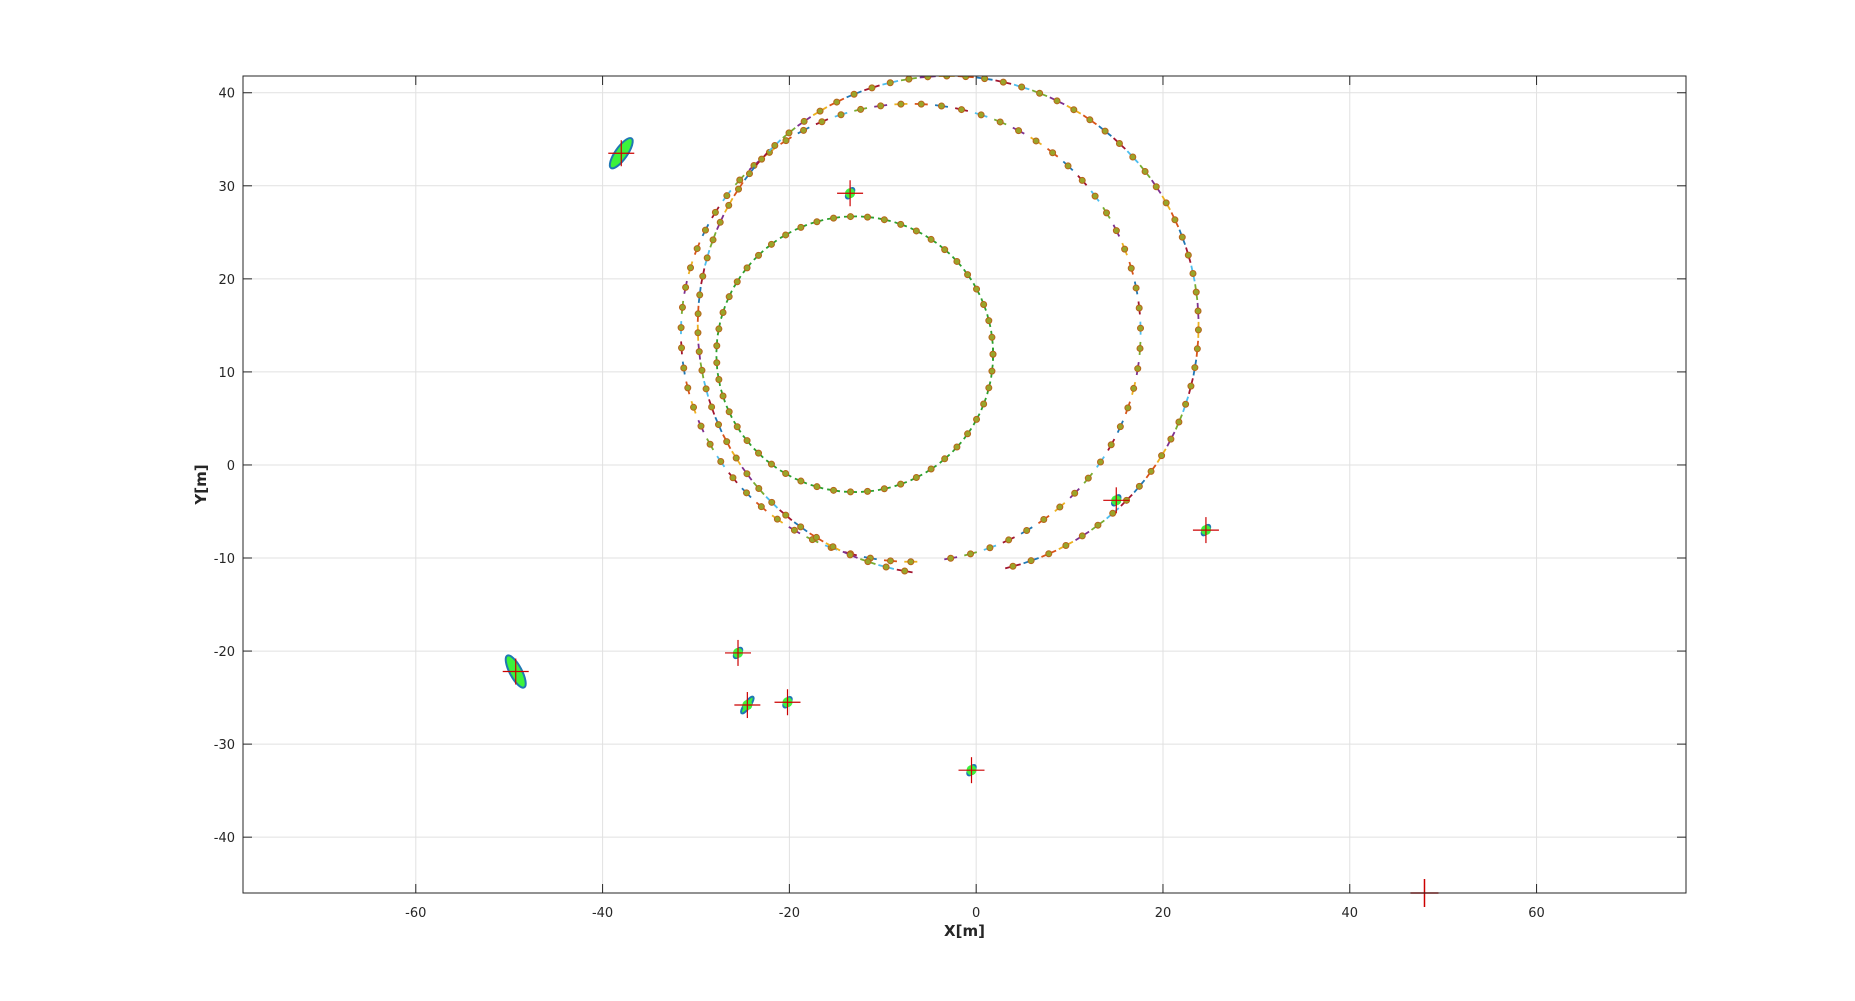 The width and height of the screenshot is (1855, 1001). I want to click on y-tick-label: -10, so click(224, 559).